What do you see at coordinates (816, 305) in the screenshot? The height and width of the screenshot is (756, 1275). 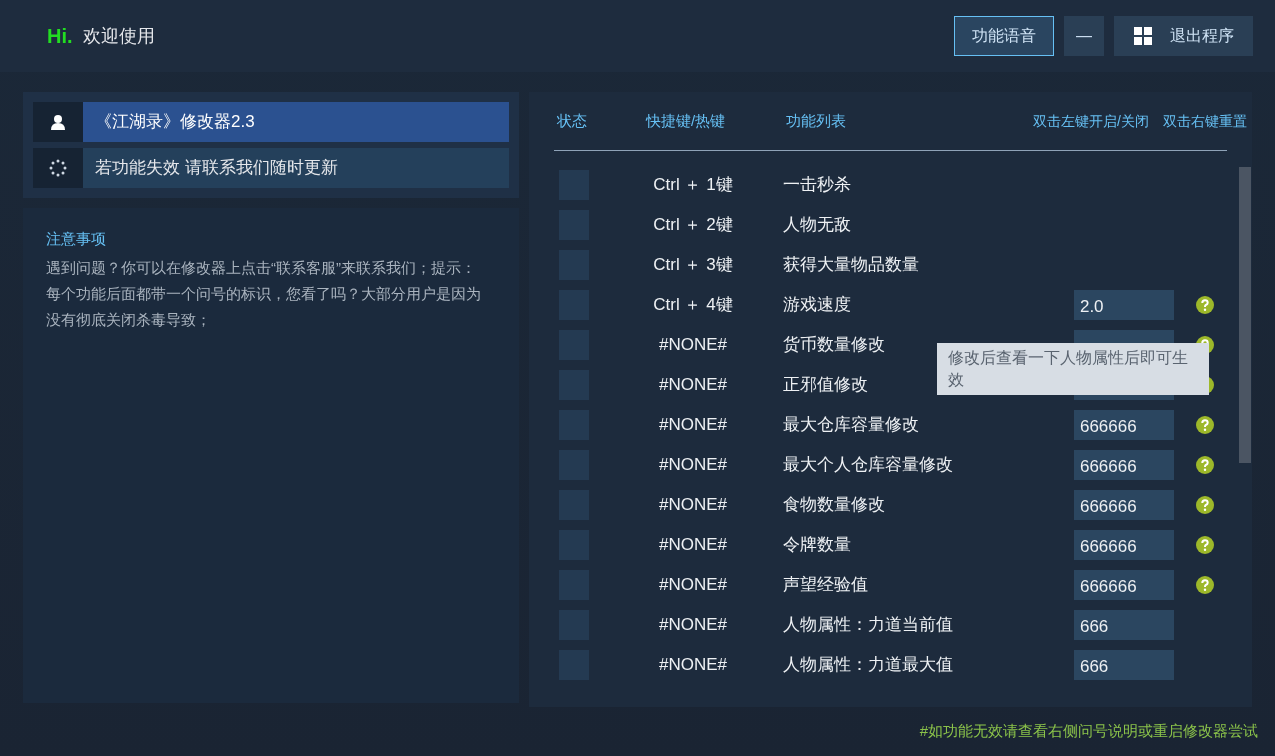 I see `function-name: 游戏速度` at bounding box center [816, 305].